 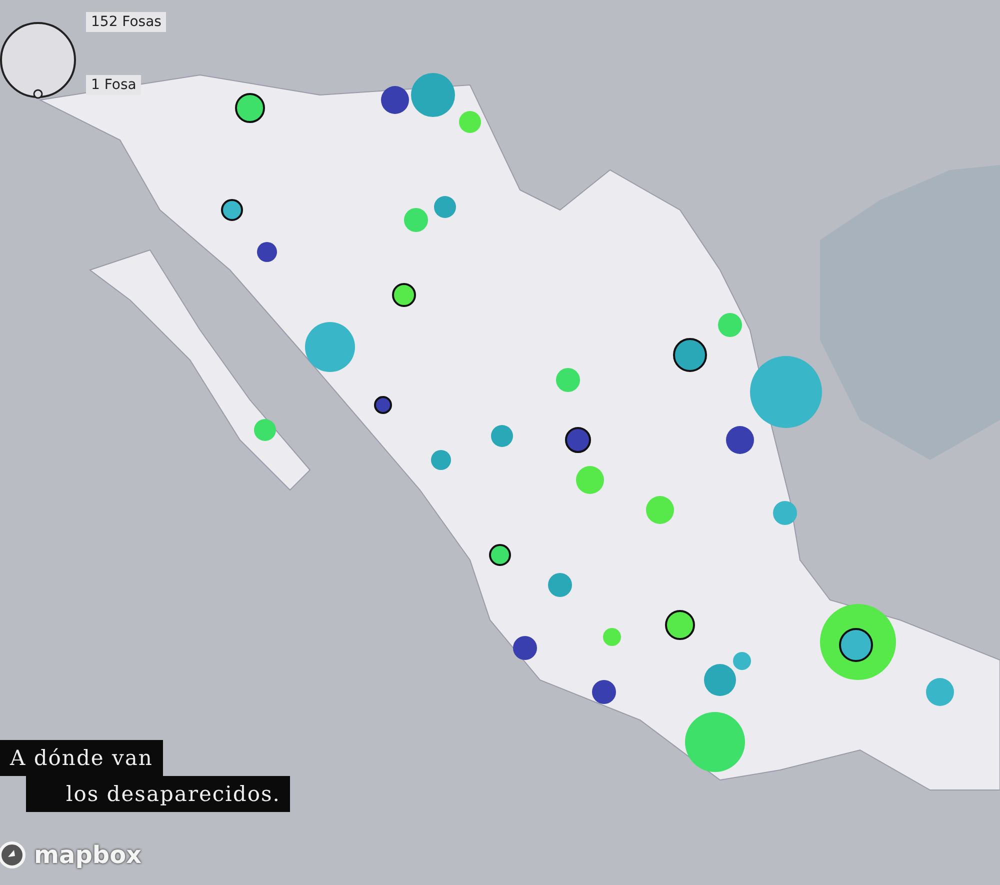 I want to click on legend-max-label: 152 Fosas, so click(x=126, y=22).